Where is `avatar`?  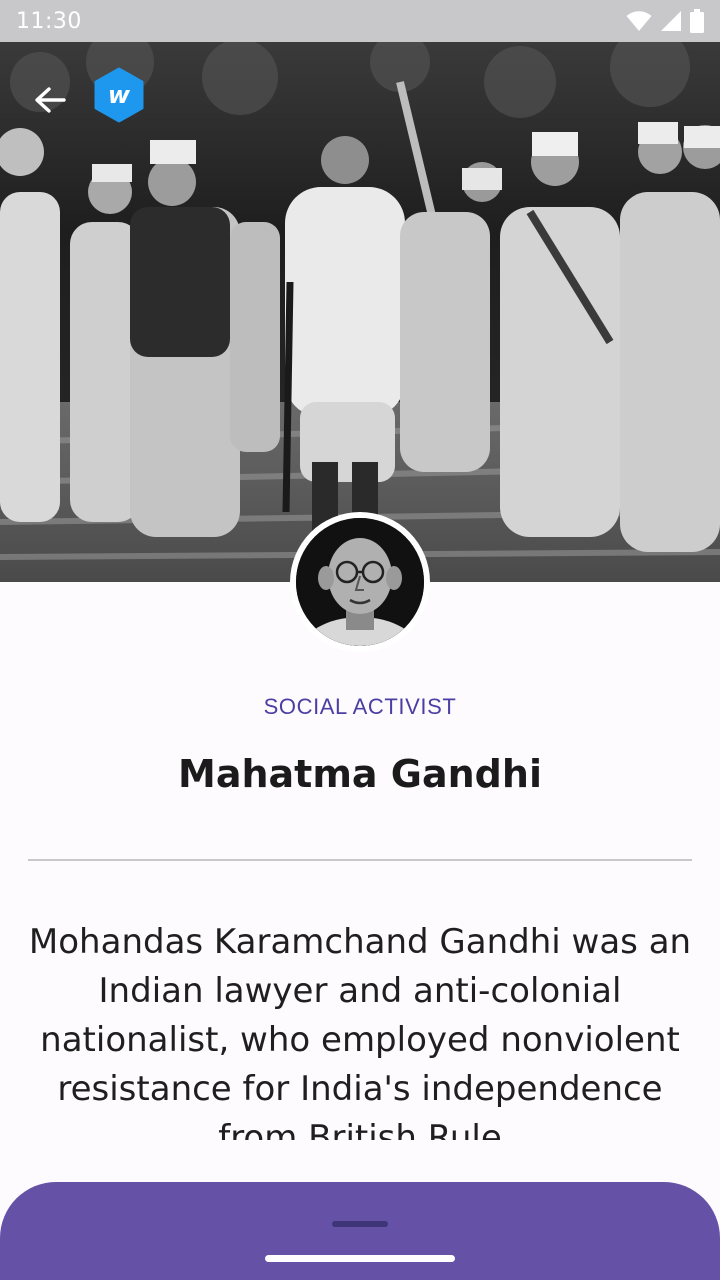 avatar is located at coordinates (360, 582).